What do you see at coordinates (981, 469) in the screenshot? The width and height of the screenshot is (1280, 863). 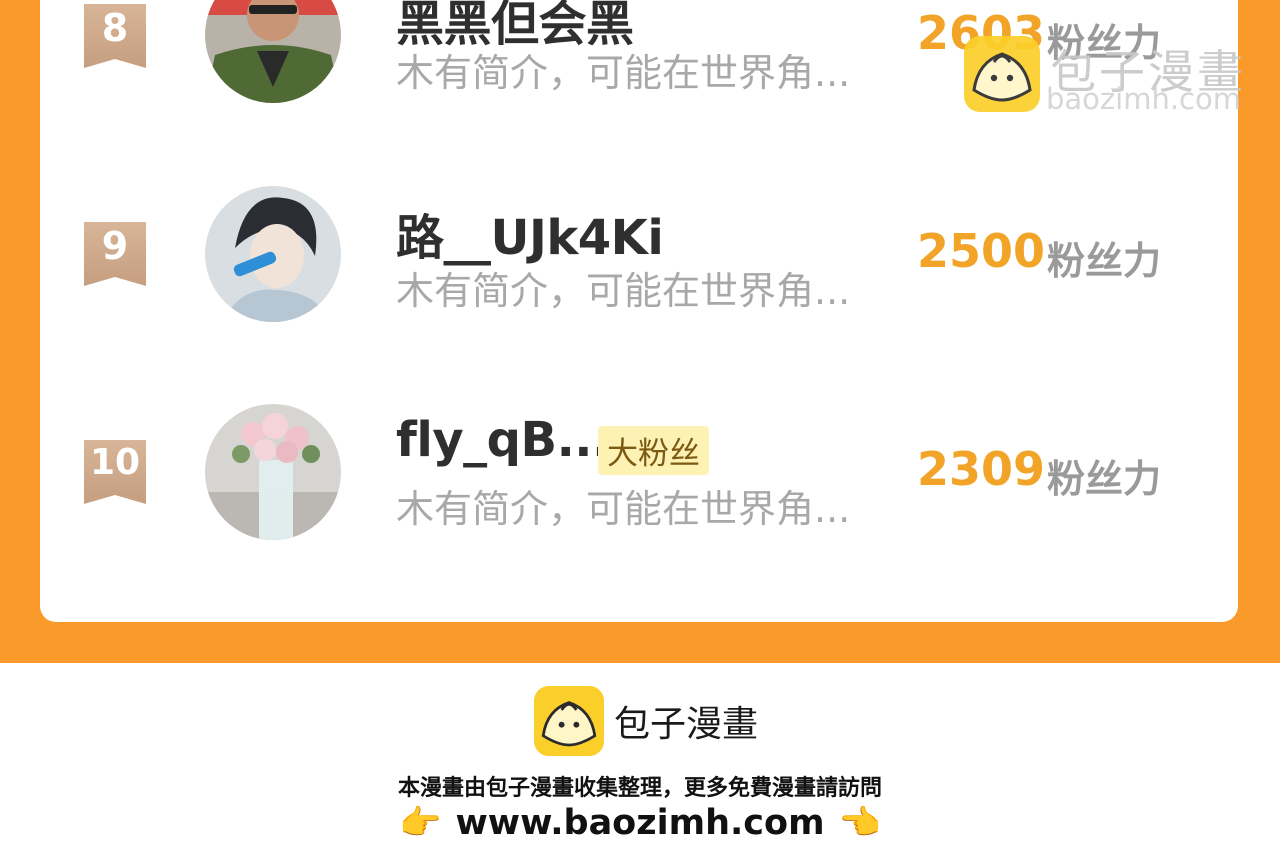 I see `fan-score: 2309` at bounding box center [981, 469].